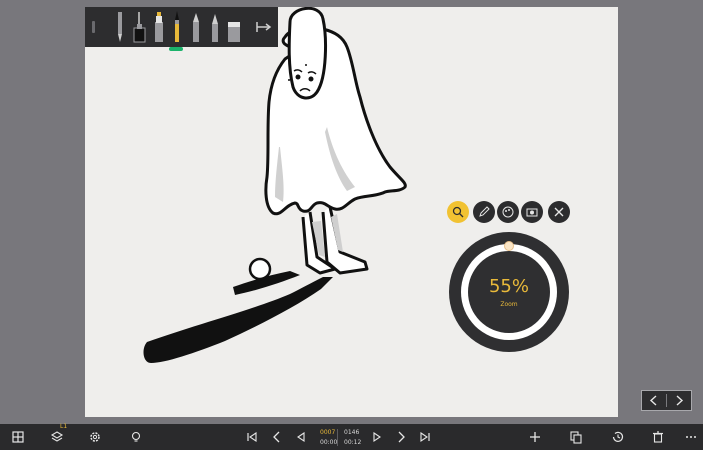 Image resolution: width=703 pixels, height=450 pixels. What do you see at coordinates (425, 437) in the screenshot?
I see `last-frame-icon` at bounding box center [425, 437].